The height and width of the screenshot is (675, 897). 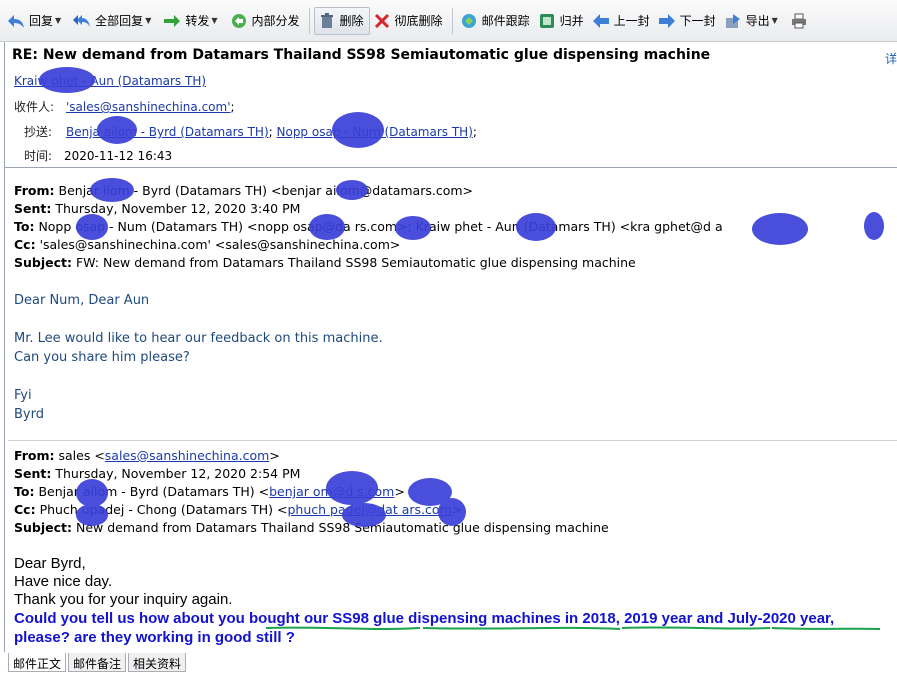 I want to click on arrow-right-icon, so click(x=667, y=21).